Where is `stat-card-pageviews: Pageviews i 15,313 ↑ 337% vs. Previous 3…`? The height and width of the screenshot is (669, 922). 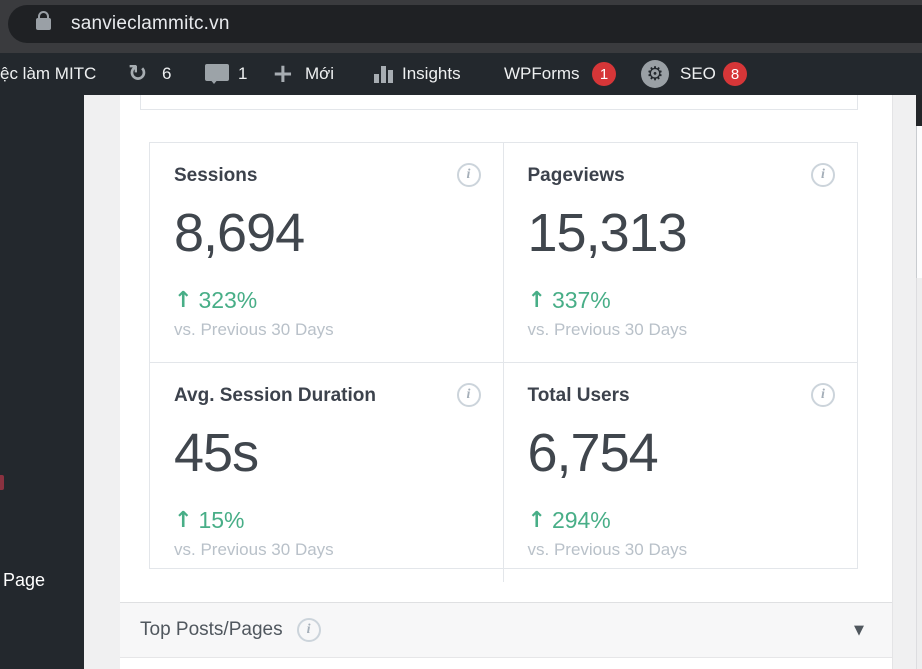 stat-card-pageviews: Pageviews i 15,313 ↑ 337% vs. Previous 3… is located at coordinates (680, 253).